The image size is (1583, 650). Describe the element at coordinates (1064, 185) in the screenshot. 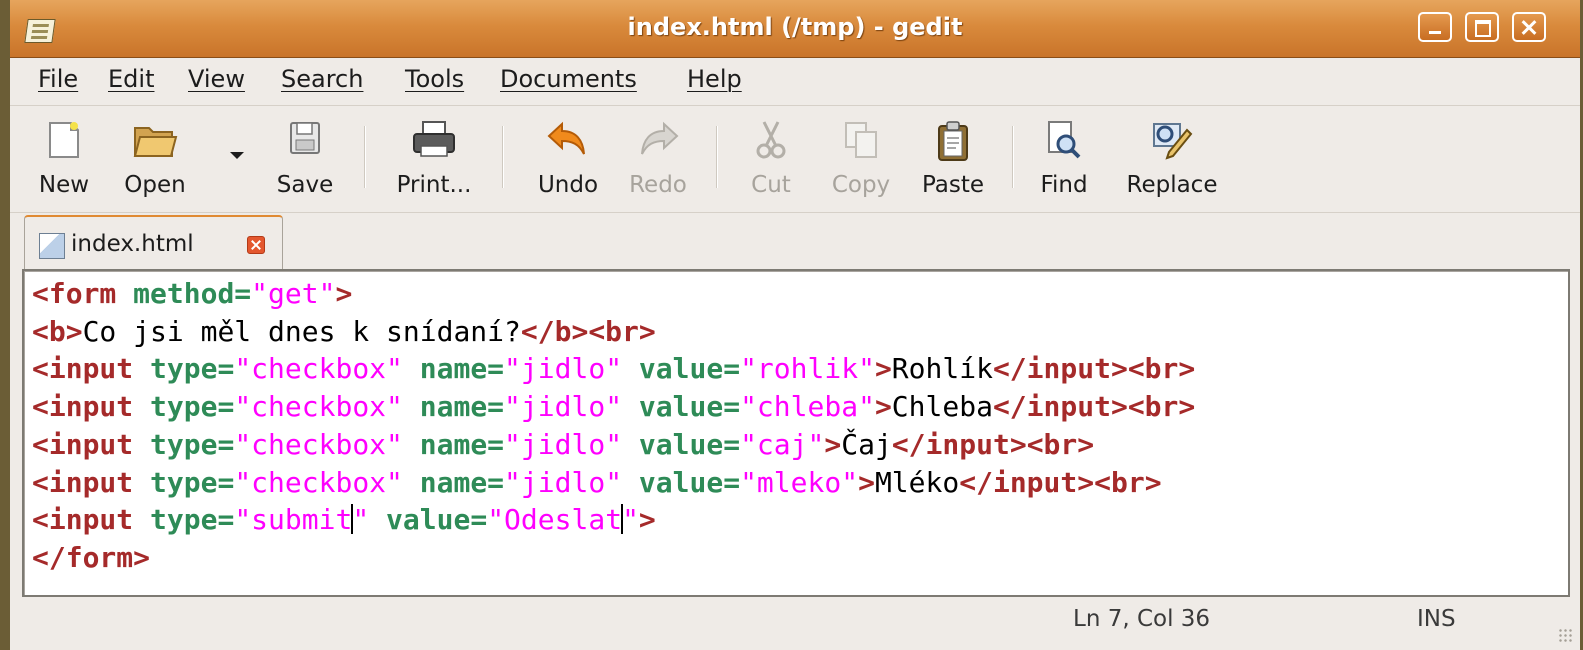

I see `find-label: Find` at that location.